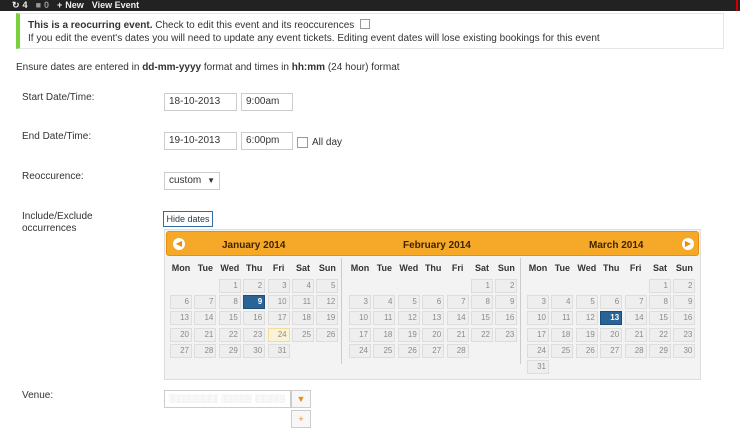 The width and height of the screenshot is (740, 428). What do you see at coordinates (179, 244) in the screenshot?
I see `prev-month-icon: ◀` at bounding box center [179, 244].